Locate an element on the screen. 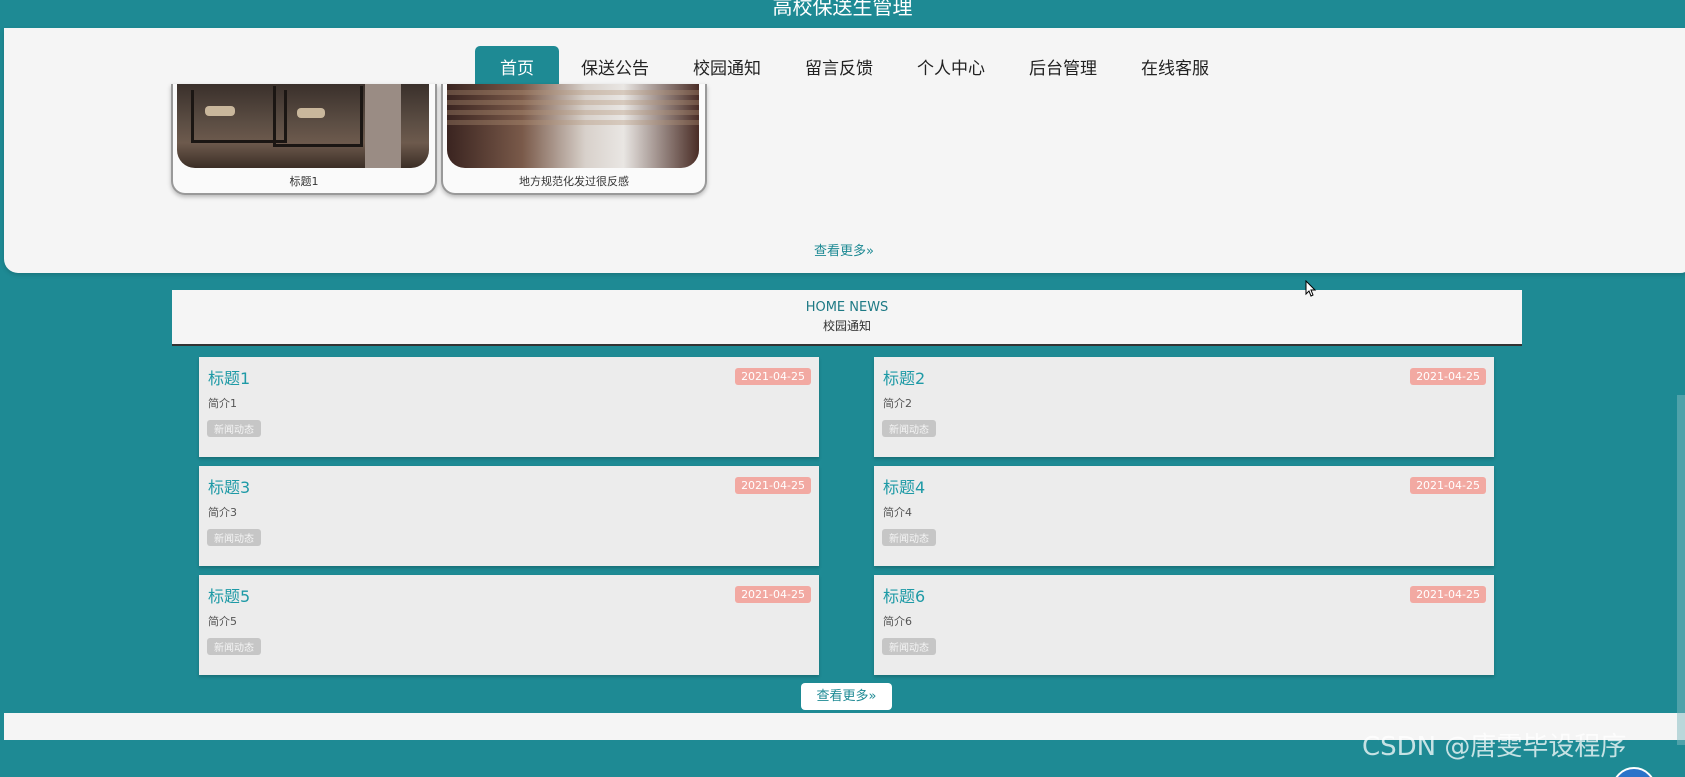 This screenshot has width=1685, height=777. news-item: 标题1 2021-04-25 简介1 新闻动态 is located at coordinates (509, 407).